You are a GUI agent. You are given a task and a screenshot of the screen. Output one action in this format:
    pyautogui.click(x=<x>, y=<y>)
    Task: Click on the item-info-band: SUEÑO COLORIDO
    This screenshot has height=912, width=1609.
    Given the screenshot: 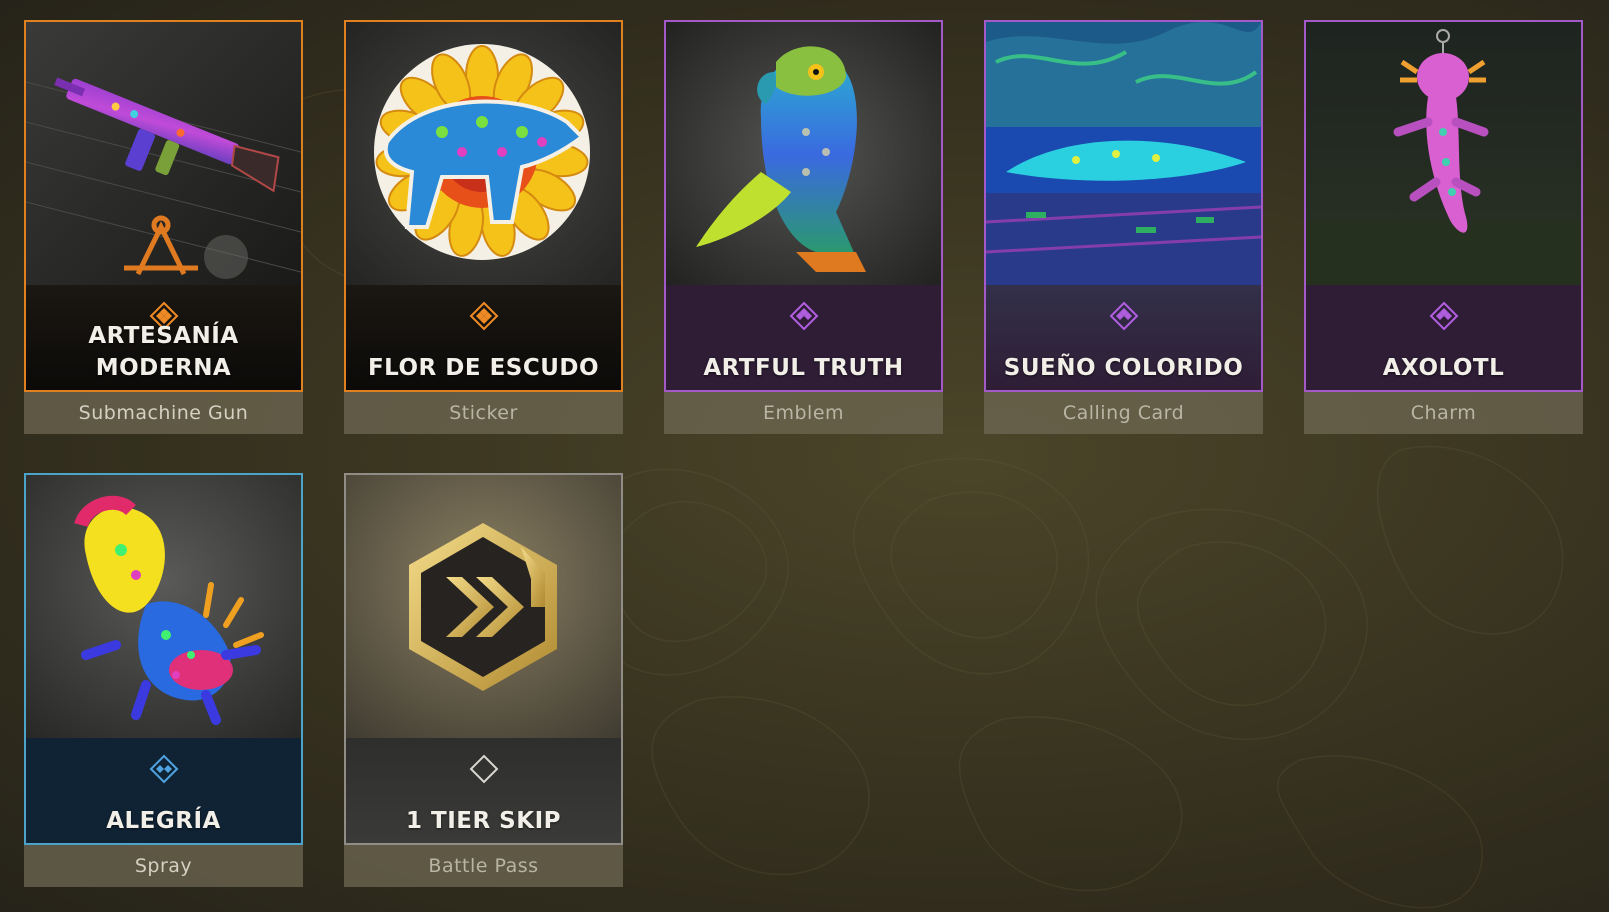 What is the action you would take?
    pyautogui.click(x=1123, y=337)
    